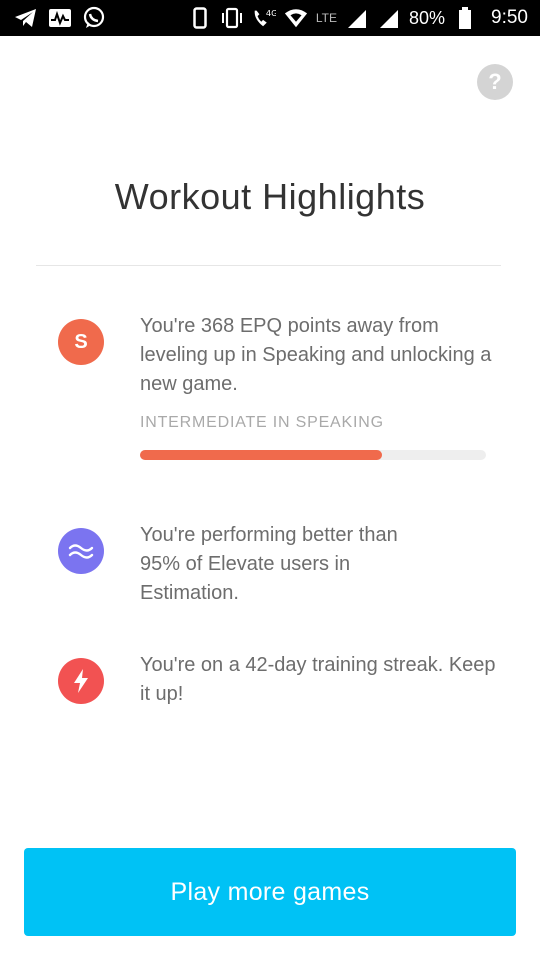 This screenshot has height=960, width=540. I want to click on speaking-level-label: INTERMEDIATE IN SPEAKING, so click(262, 422).